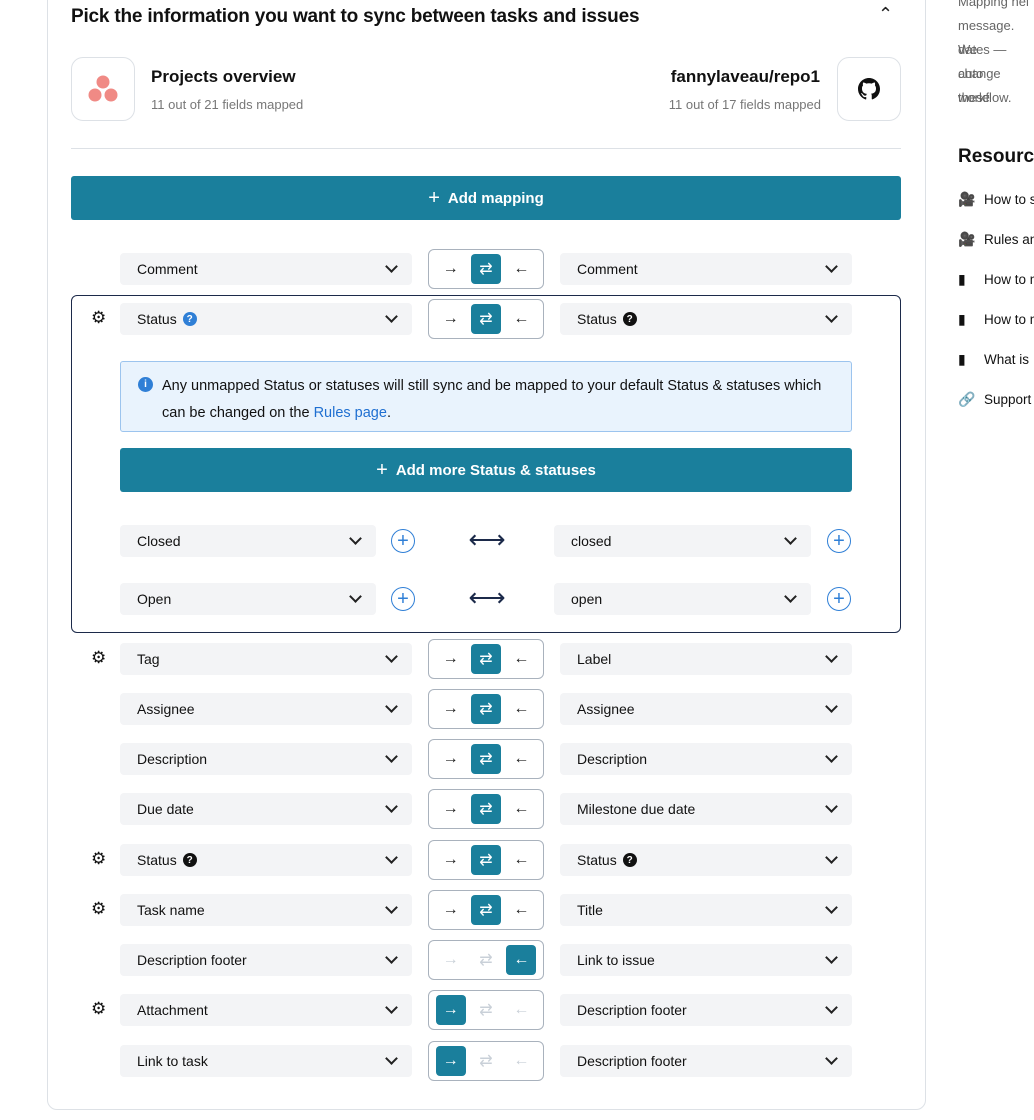 This screenshot has width=1034, height=1120. What do you see at coordinates (266, 1010) in the screenshot?
I see `left-field-select: Attachment` at bounding box center [266, 1010].